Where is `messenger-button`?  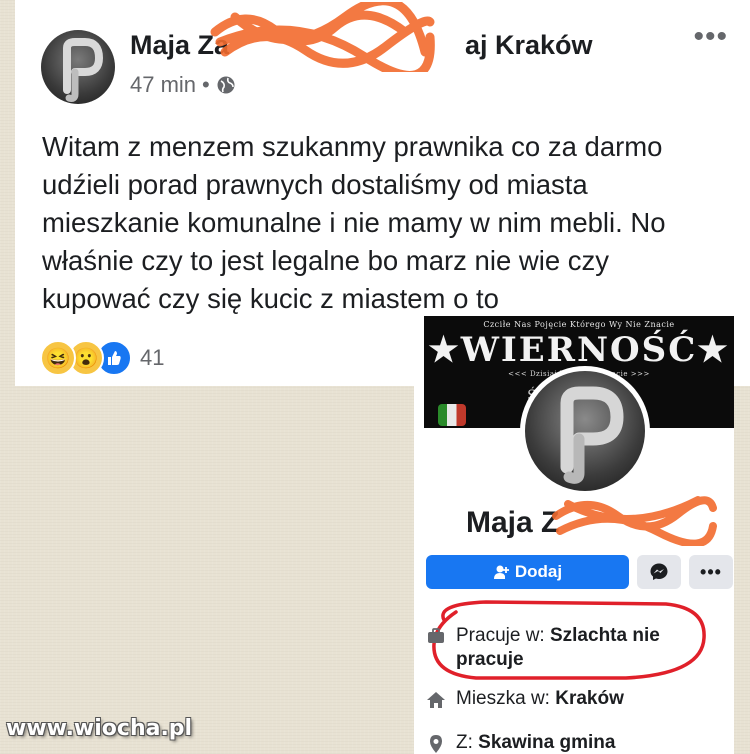 messenger-button is located at coordinates (659, 572).